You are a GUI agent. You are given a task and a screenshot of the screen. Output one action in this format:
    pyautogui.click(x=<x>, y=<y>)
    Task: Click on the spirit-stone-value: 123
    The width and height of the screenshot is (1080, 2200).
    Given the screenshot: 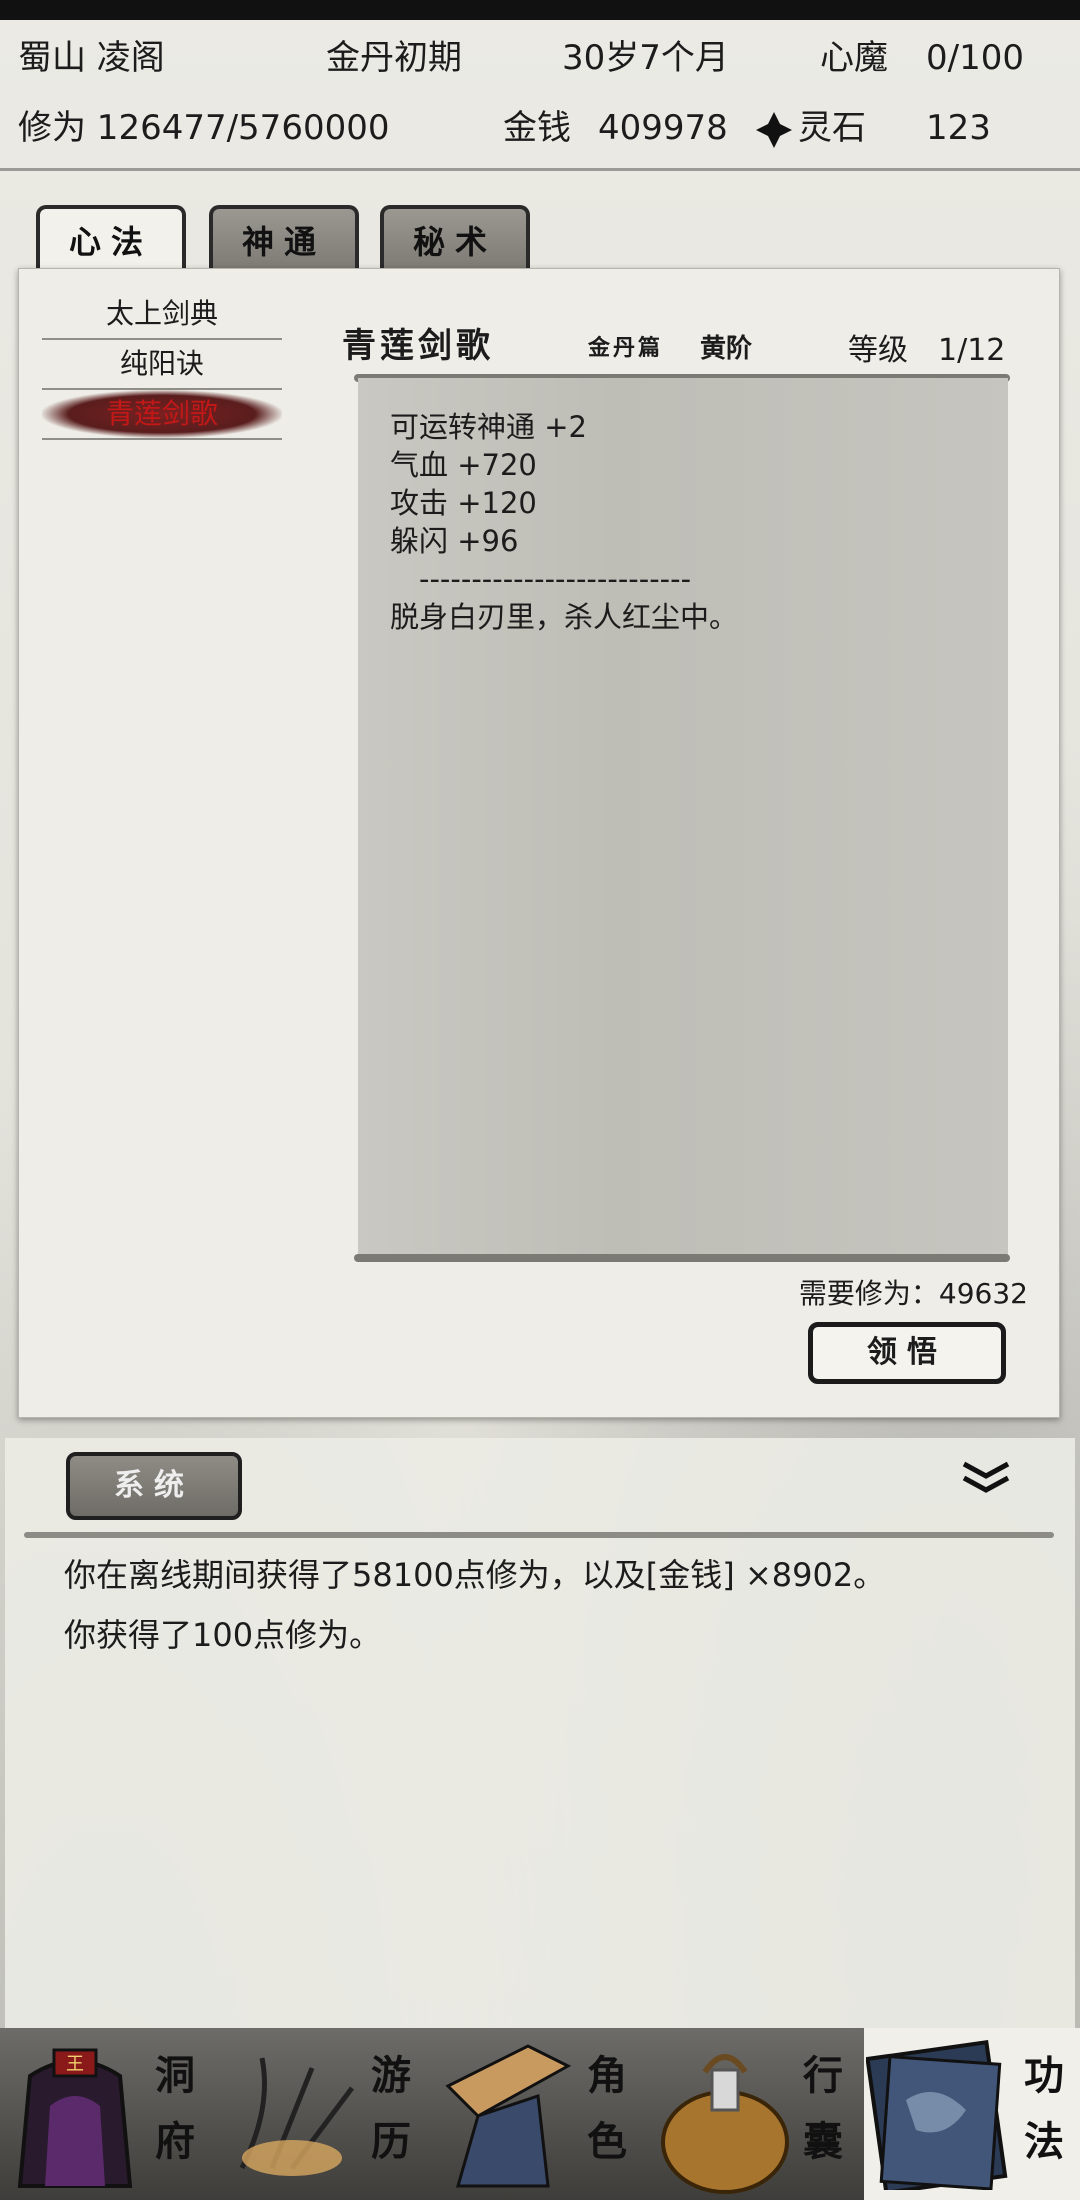 What is the action you would take?
    pyautogui.click(x=958, y=128)
    